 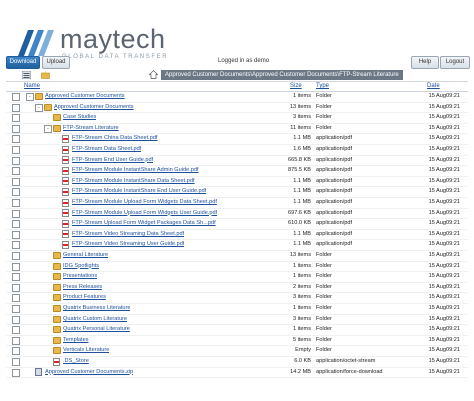 I want to click on item-size: 2 items, so click(x=301, y=286).